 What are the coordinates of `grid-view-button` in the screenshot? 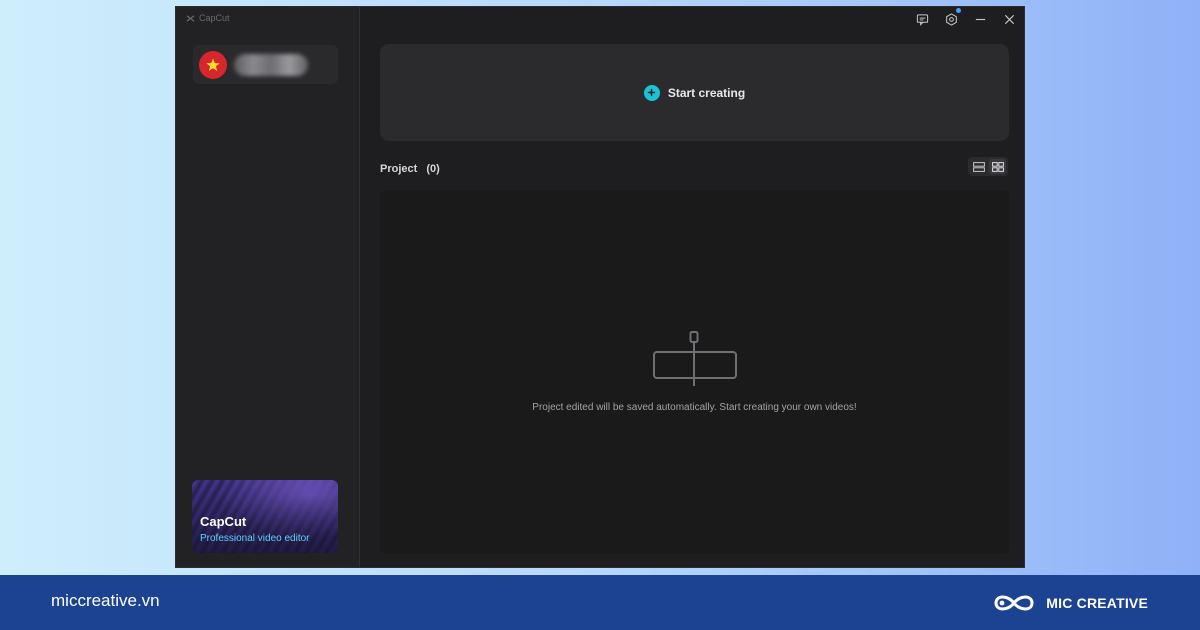 It's located at (997, 166).